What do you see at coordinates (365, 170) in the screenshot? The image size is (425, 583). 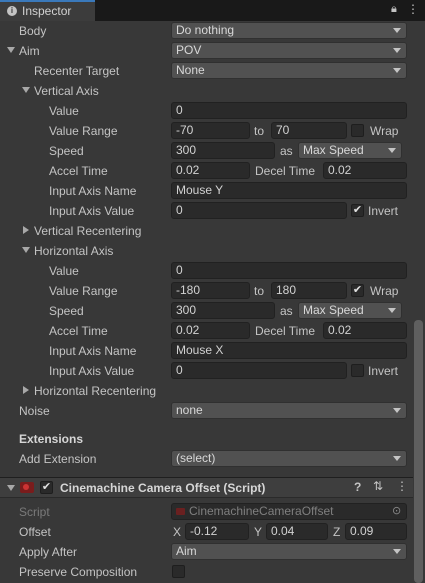 I see `vertical-decel-field: 0.02` at bounding box center [365, 170].